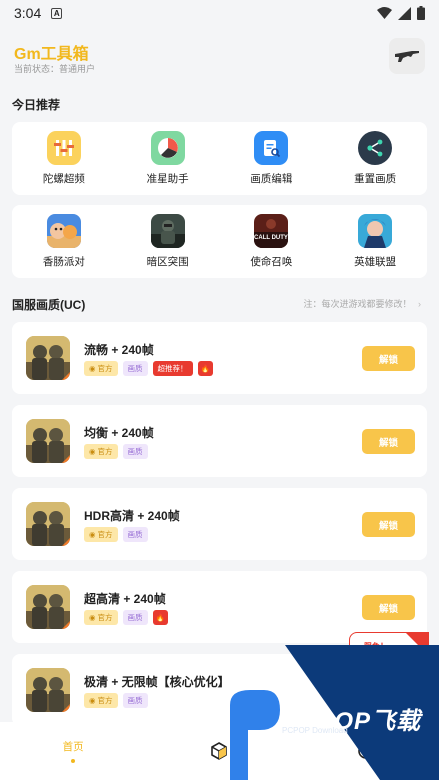 This screenshot has width=439, height=780. I want to click on gyro-sliders-icon, so click(63, 148).